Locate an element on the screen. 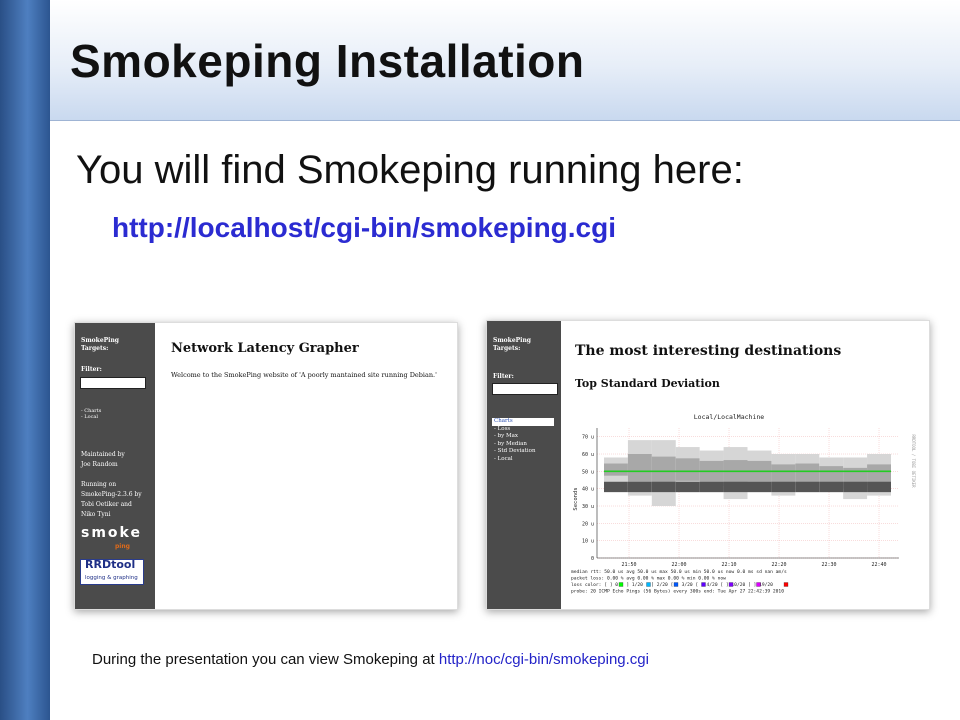 This screenshot has width=960, height=720. sidebar-item-by-max: - by Max is located at coordinates (523, 437).